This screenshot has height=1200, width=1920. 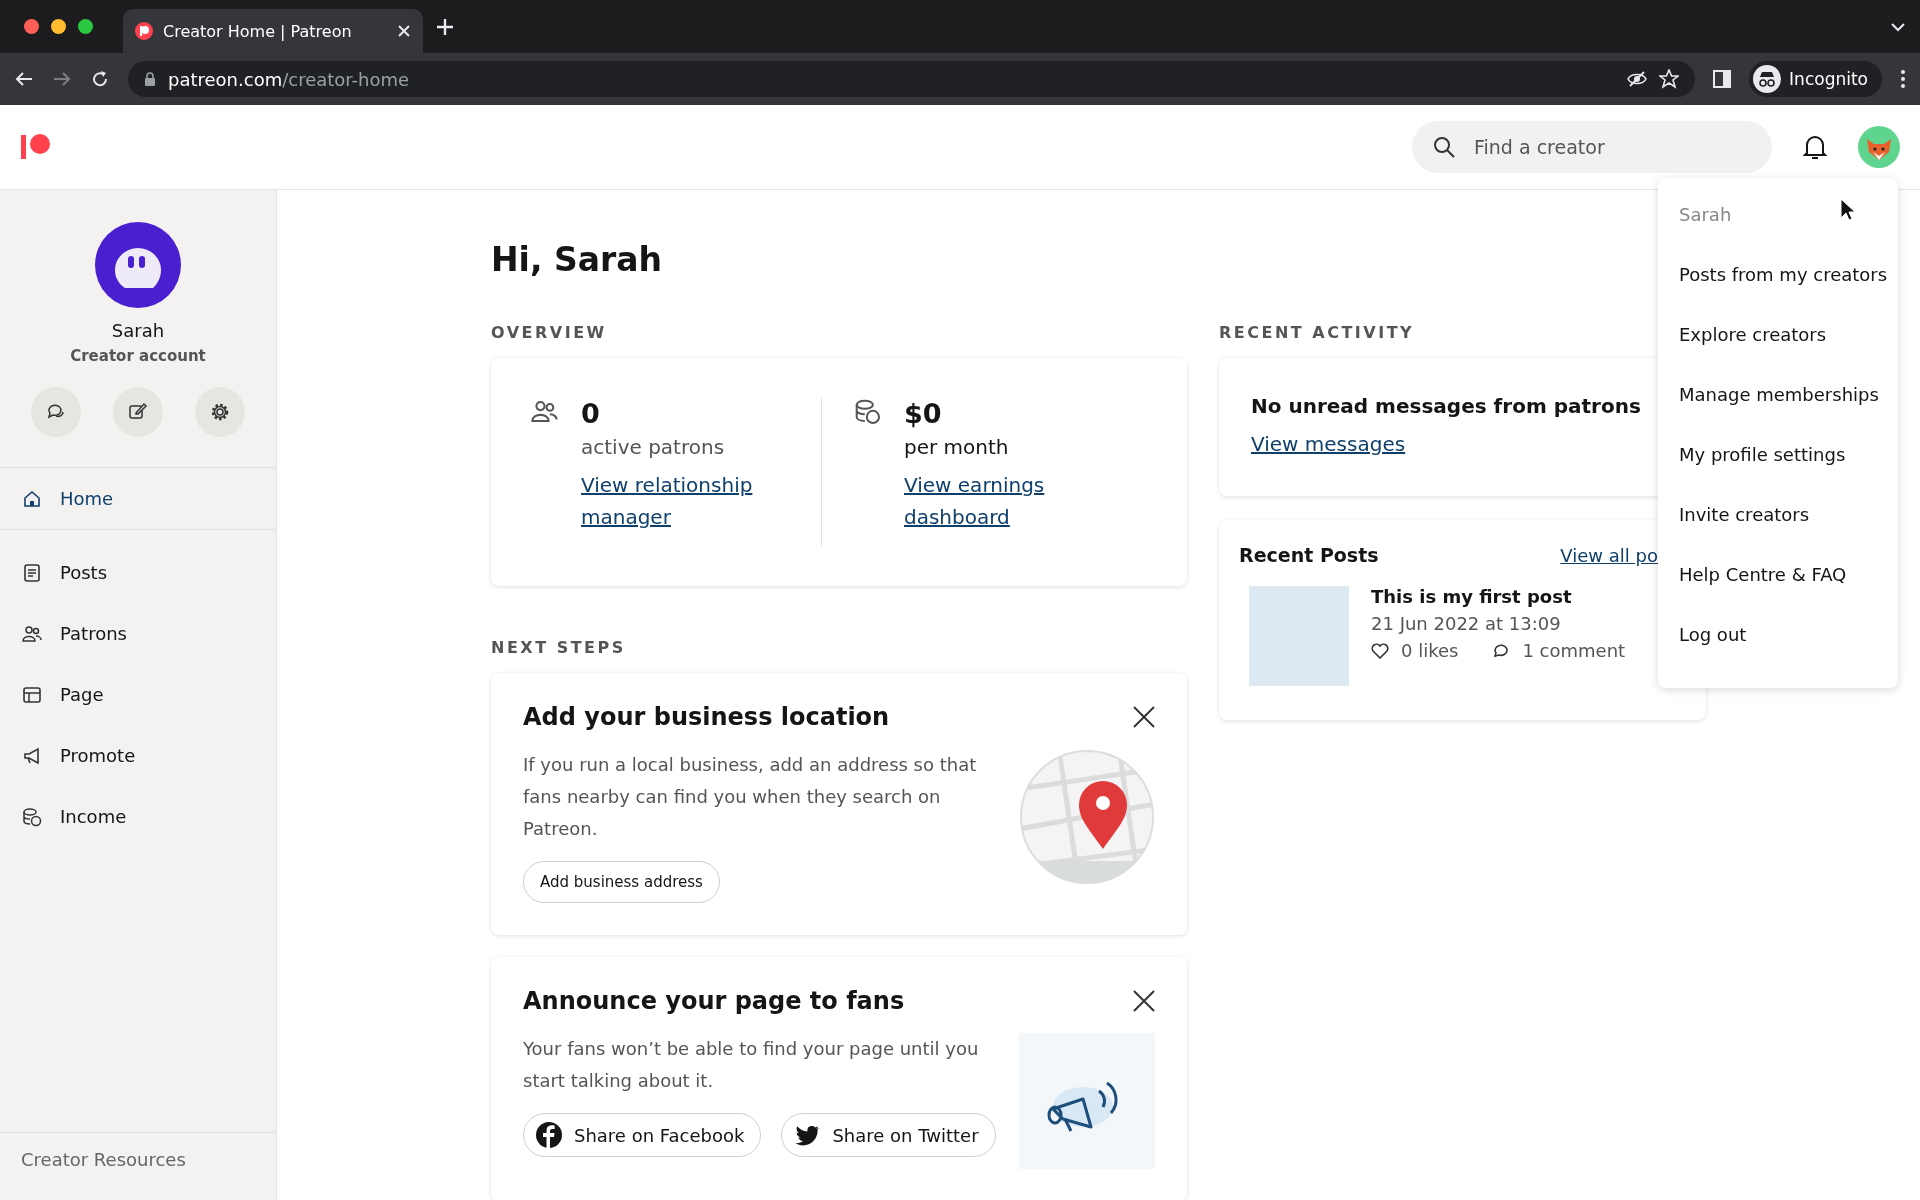 What do you see at coordinates (1299, 636) in the screenshot?
I see `post-thumbnail` at bounding box center [1299, 636].